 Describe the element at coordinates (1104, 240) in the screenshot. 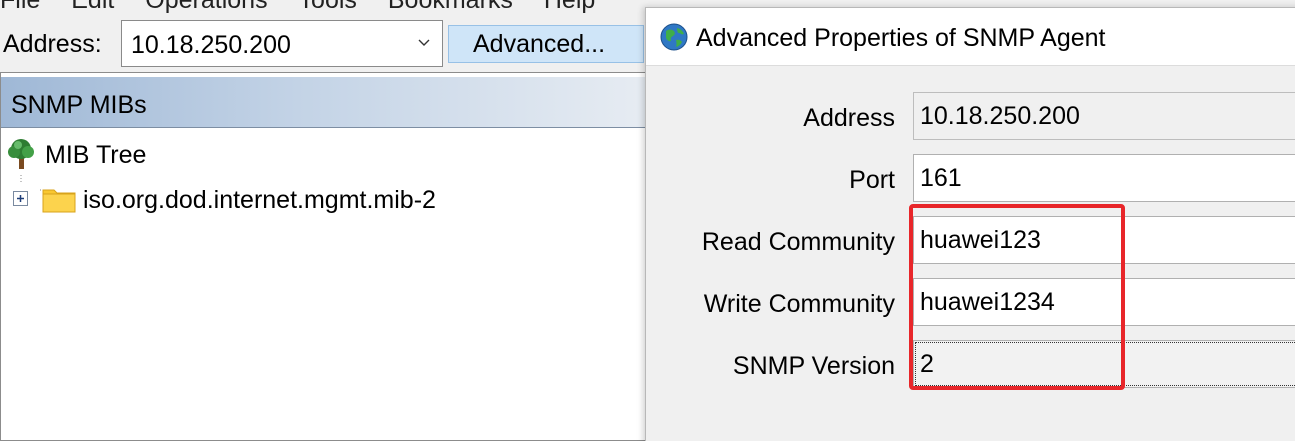

I see `read-community-field: huawei123` at that location.